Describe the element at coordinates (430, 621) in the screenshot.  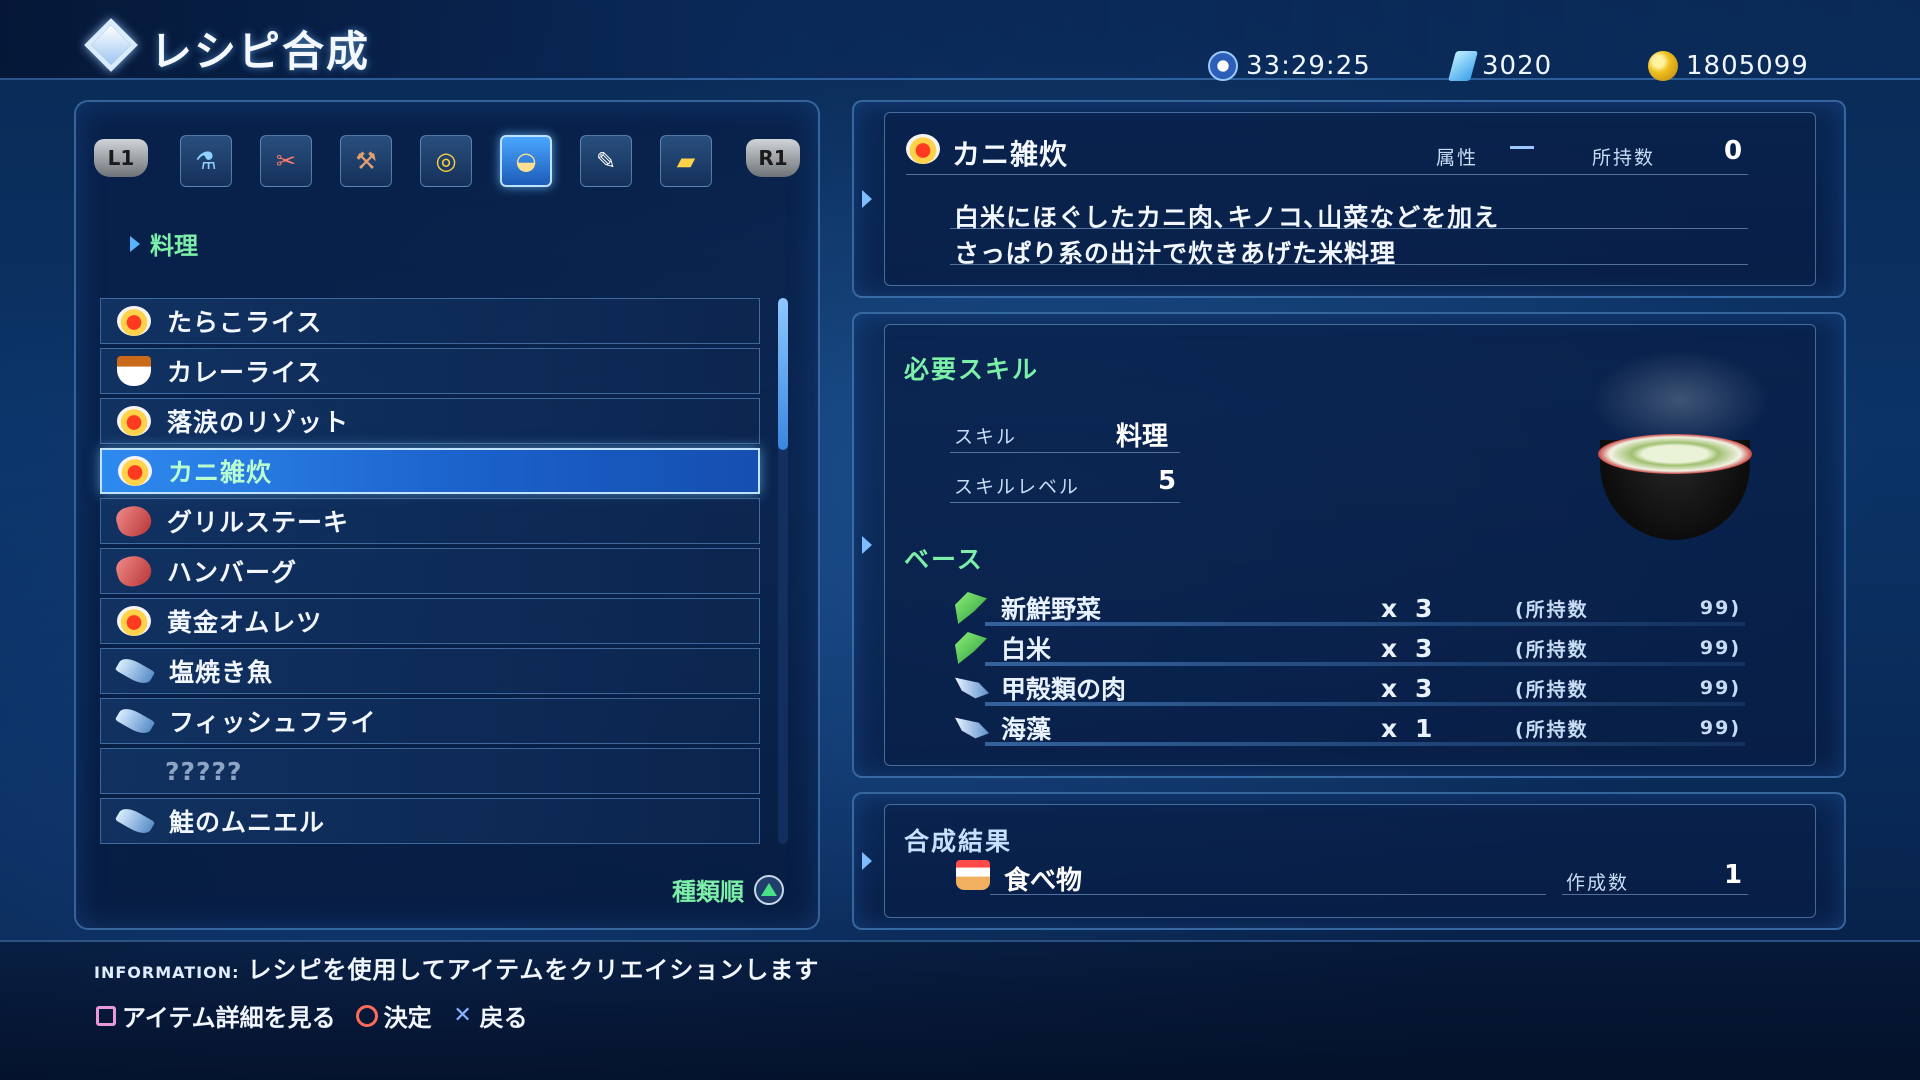
I see `list-item: 黄金オムレツ` at that location.